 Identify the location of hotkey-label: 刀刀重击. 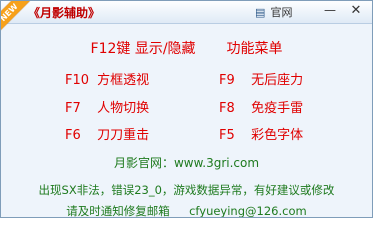
(123, 135).